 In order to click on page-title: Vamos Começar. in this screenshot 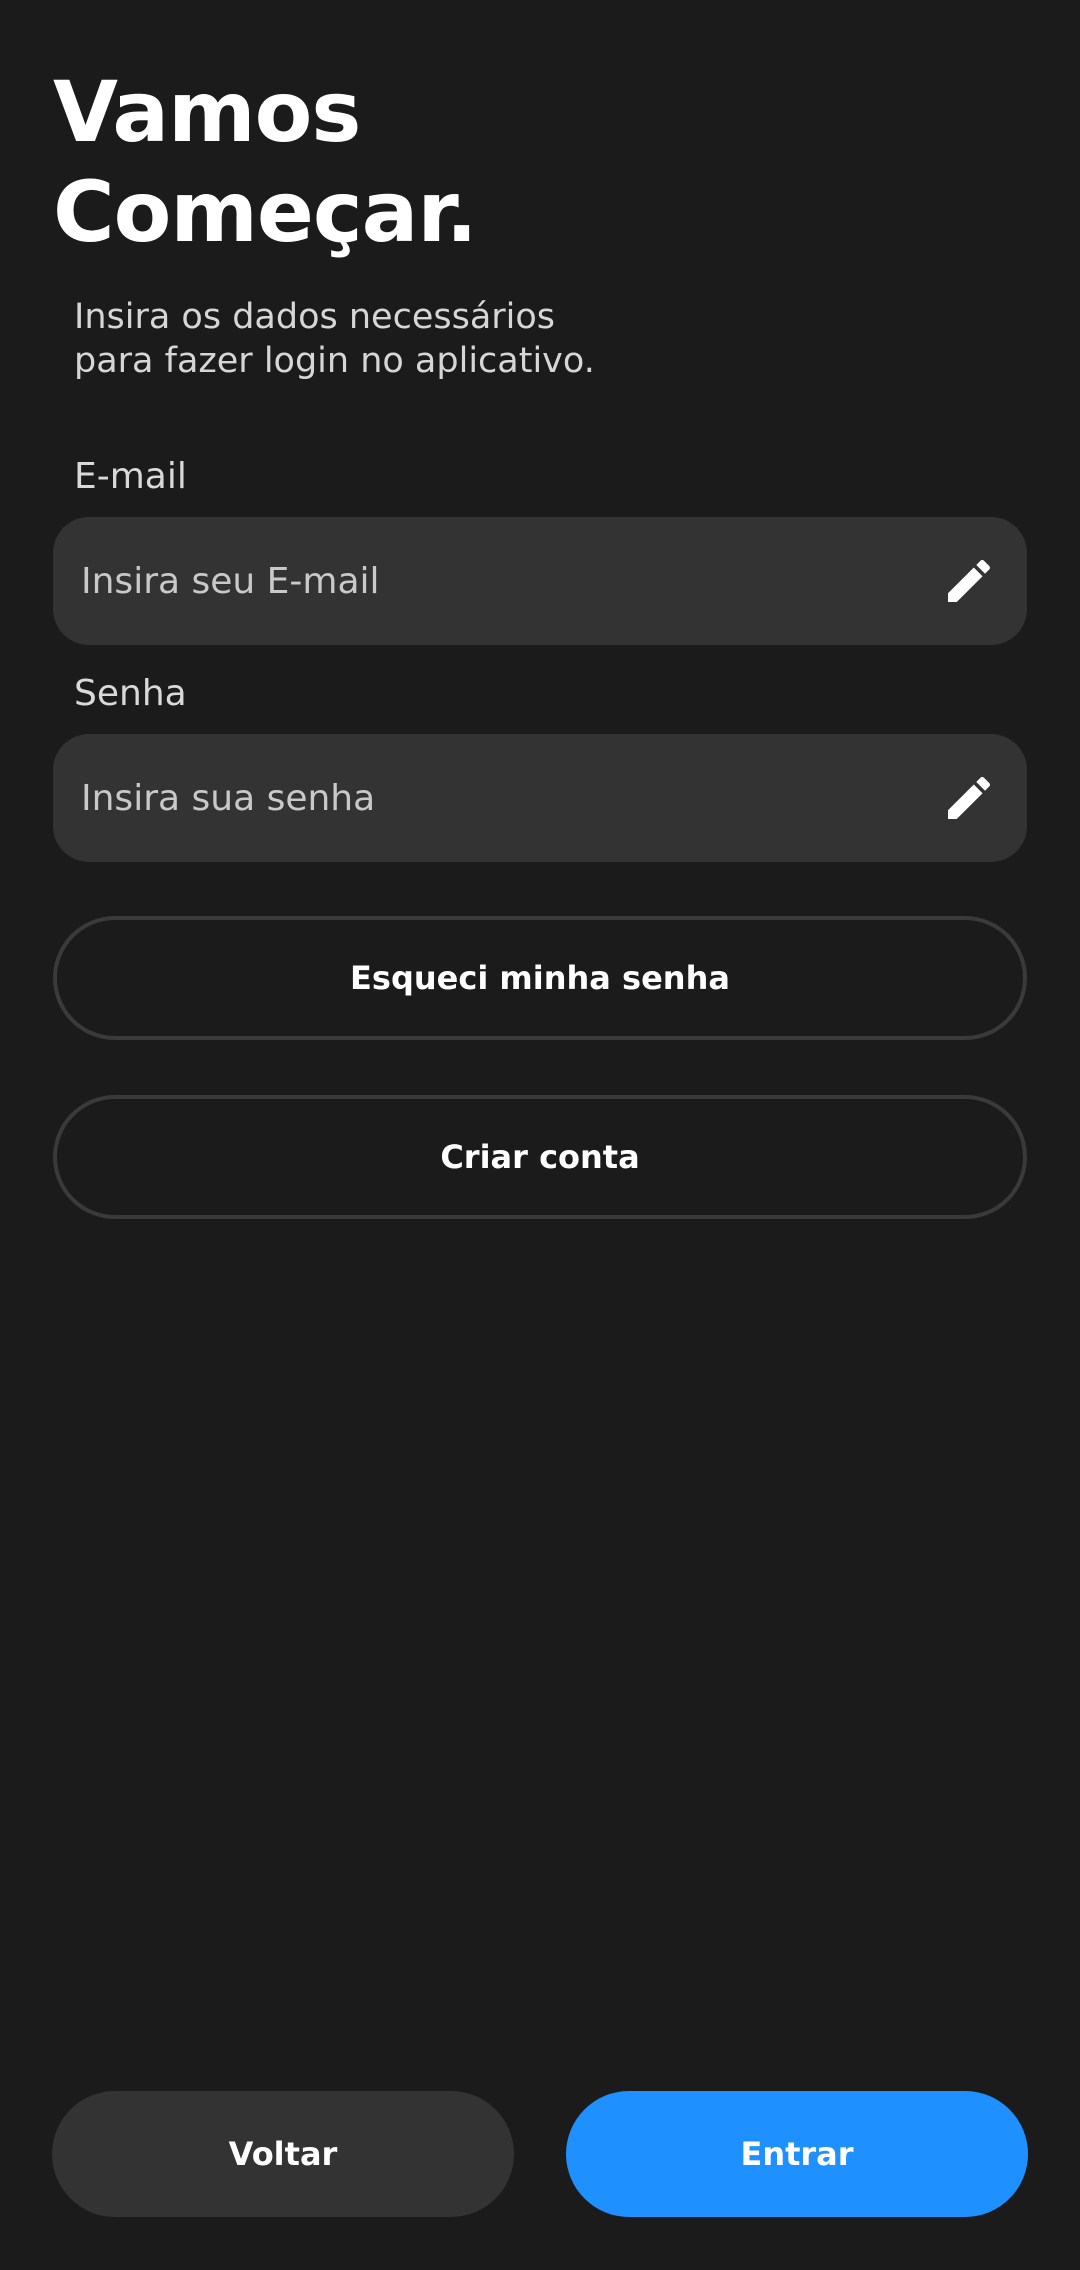, I will do `click(265, 162)`.